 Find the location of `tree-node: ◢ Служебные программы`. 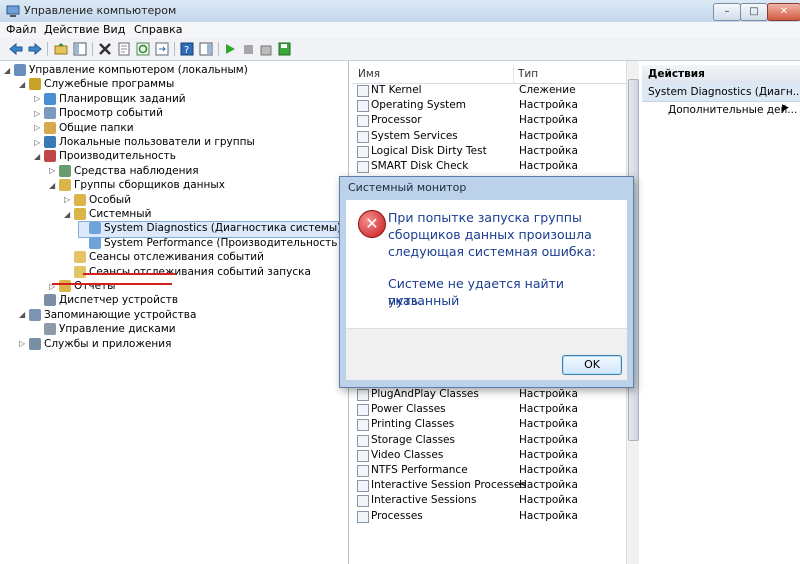

tree-node: ◢ Служебные программы is located at coordinates (96, 85).